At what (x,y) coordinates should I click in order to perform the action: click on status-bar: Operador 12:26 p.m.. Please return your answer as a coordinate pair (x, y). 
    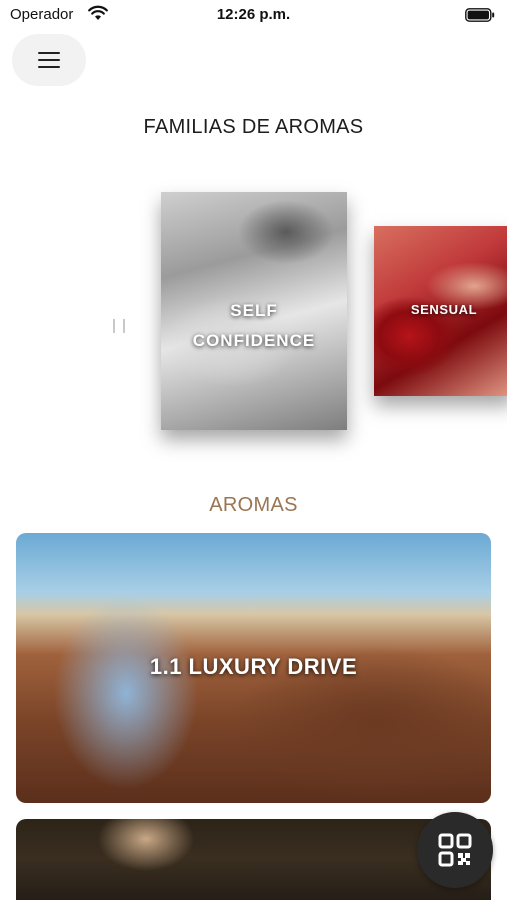
    Looking at the image, I should click on (253, 15).